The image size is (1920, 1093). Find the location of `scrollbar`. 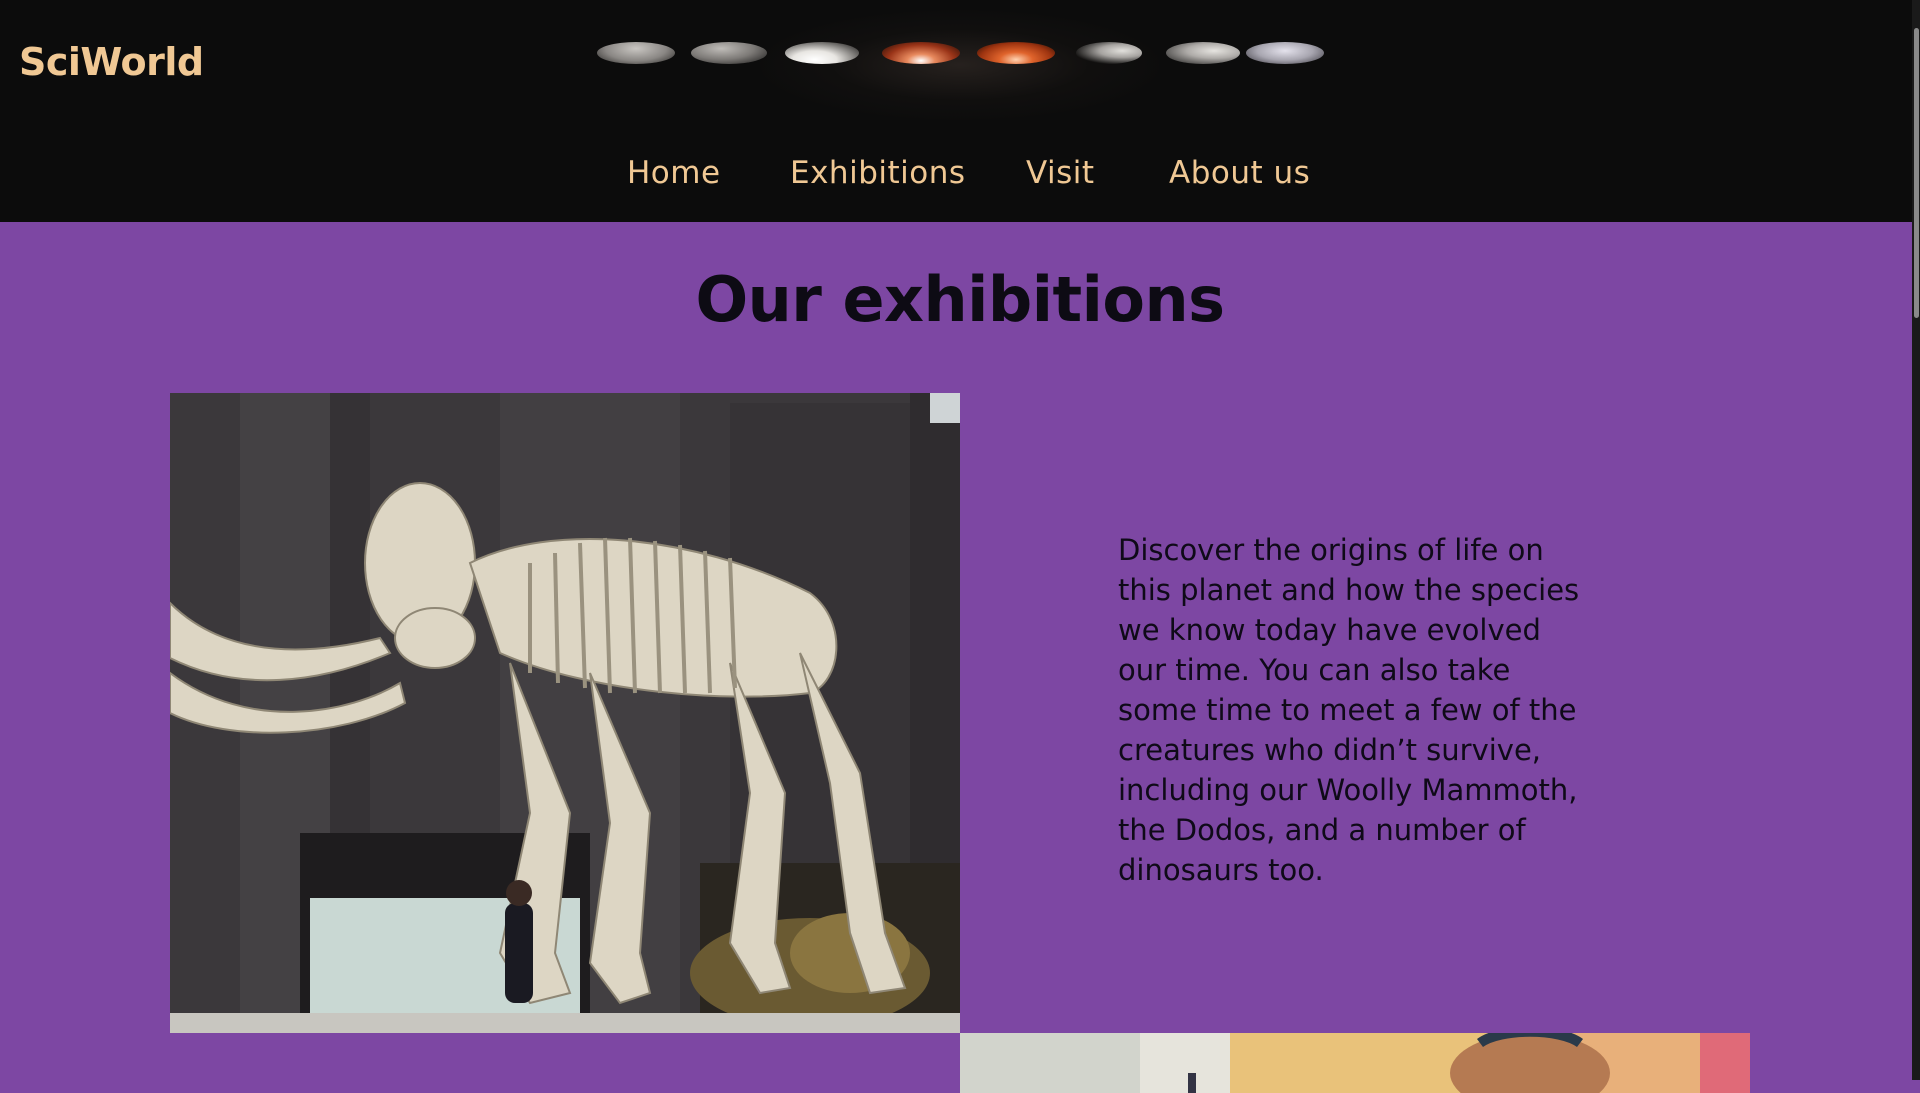

scrollbar is located at coordinates (1916, 540).